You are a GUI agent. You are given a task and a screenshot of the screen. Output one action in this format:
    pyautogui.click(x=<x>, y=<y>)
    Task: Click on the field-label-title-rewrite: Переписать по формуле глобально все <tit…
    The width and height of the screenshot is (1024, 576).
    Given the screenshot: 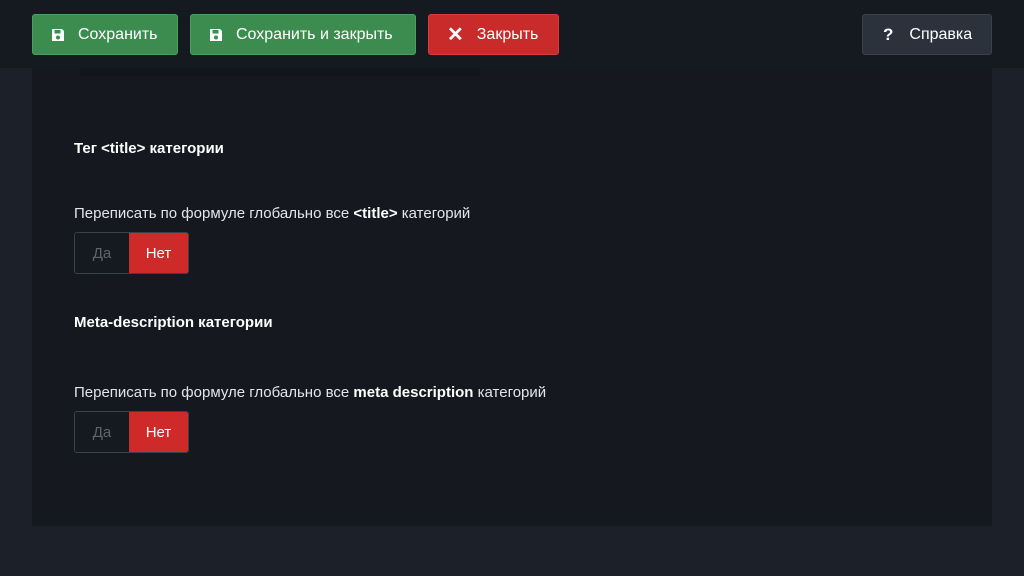 What is the action you would take?
    pyautogui.click(x=272, y=213)
    